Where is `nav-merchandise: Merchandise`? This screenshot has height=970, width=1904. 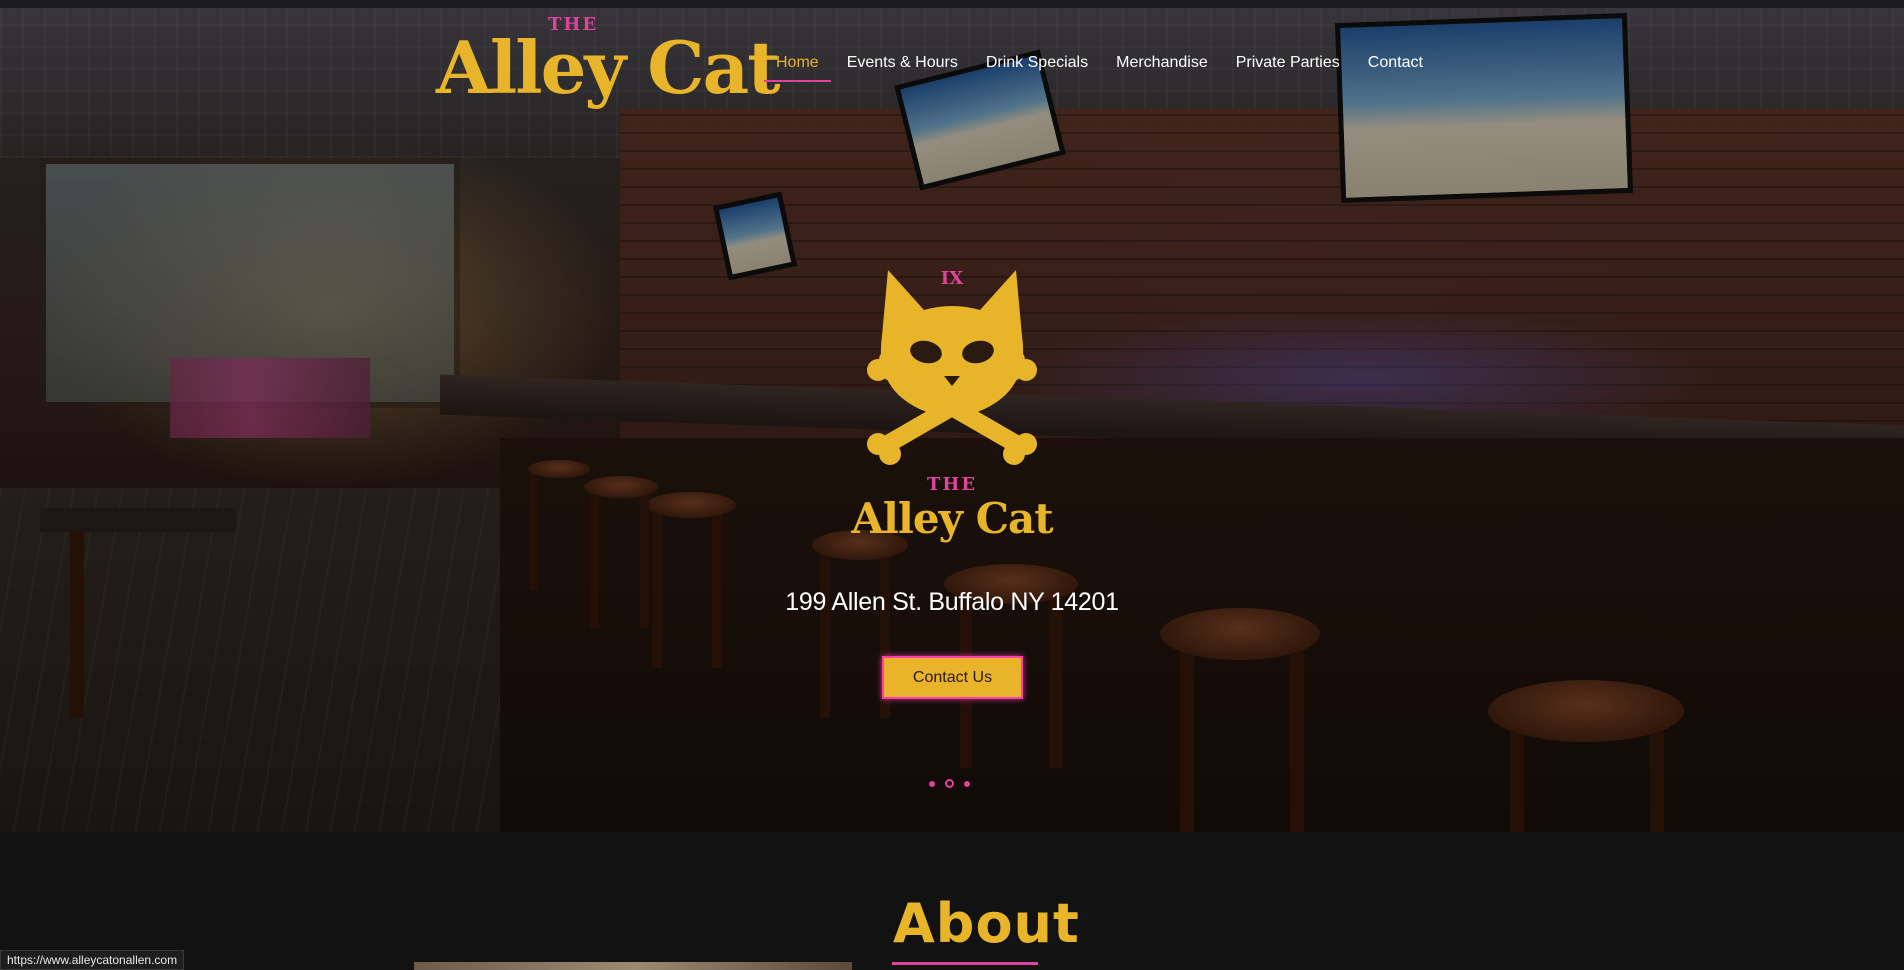 nav-merchandise: Merchandise is located at coordinates (1162, 66).